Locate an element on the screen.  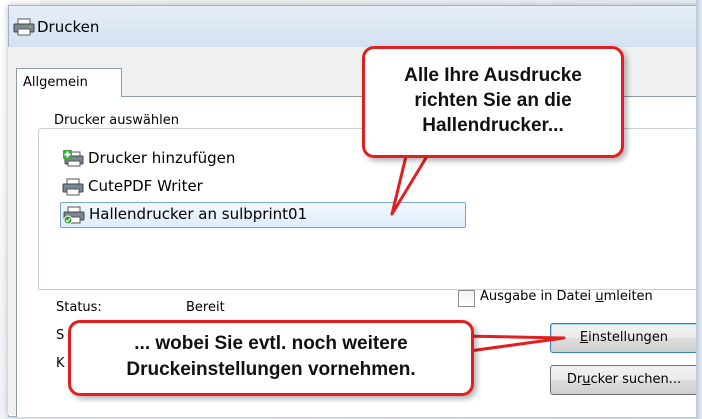
tab-label: Allgemein is located at coordinates (55, 82).